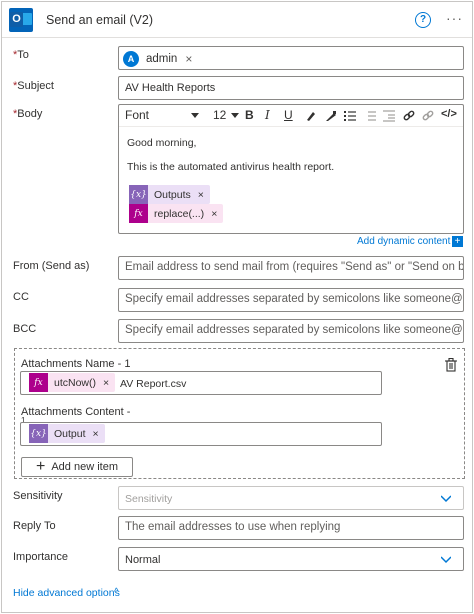 Image resolution: width=474 pixels, height=614 pixels. What do you see at coordinates (233, 527) in the screenshot?
I see `reply-to-placeholder: The email addresses to use when replying` at bounding box center [233, 527].